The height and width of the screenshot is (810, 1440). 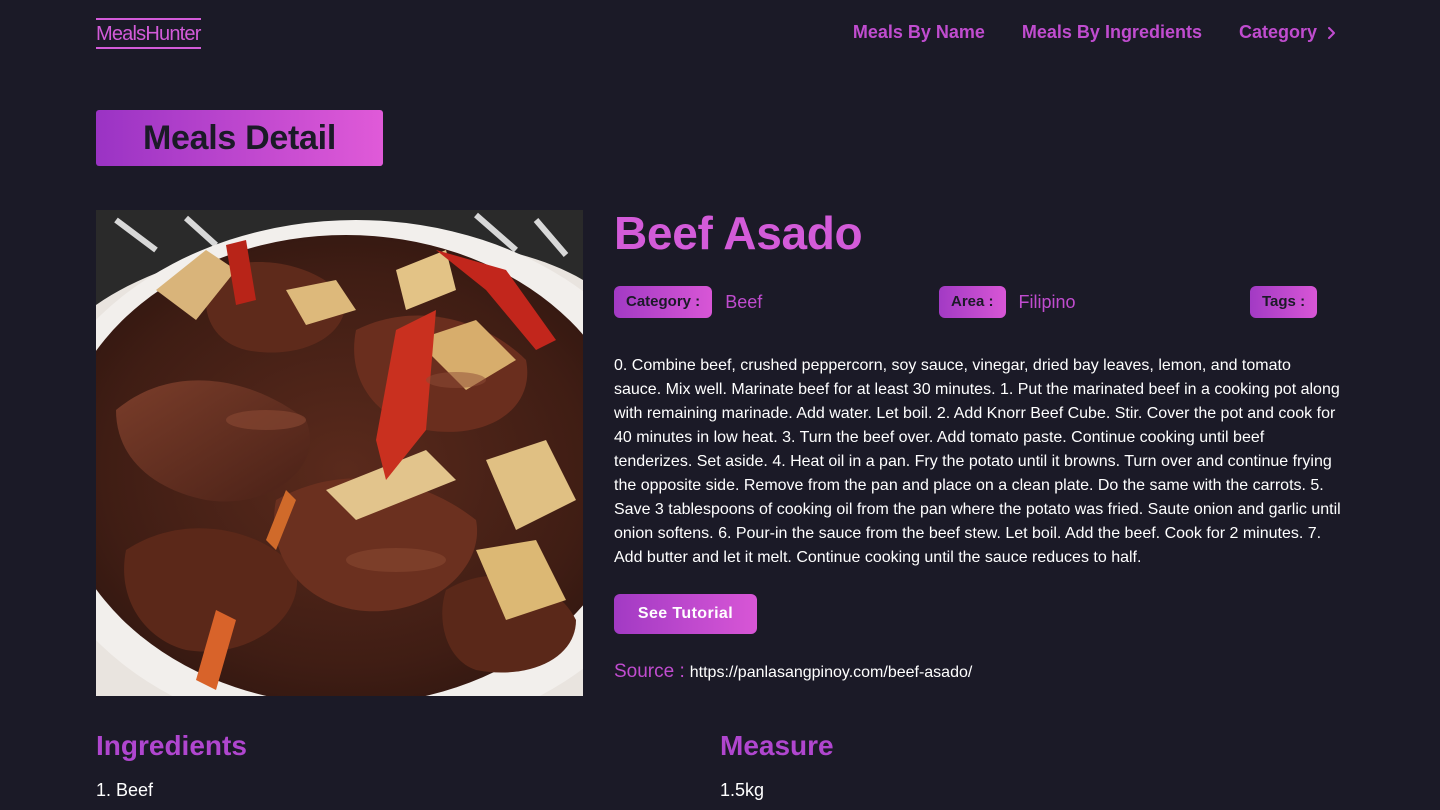 I want to click on measure-cell: 1.5kg, so click(x=742, y=790).